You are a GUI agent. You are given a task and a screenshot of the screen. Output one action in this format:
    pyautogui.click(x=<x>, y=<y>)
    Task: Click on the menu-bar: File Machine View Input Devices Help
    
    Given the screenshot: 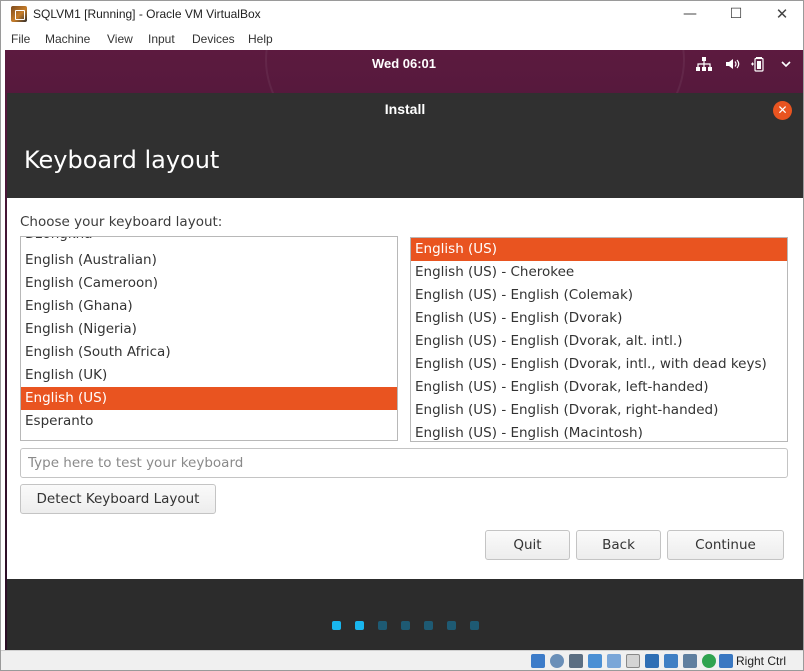 What is the action you would take?
    pyautogui.click(x=402, y=39)
    